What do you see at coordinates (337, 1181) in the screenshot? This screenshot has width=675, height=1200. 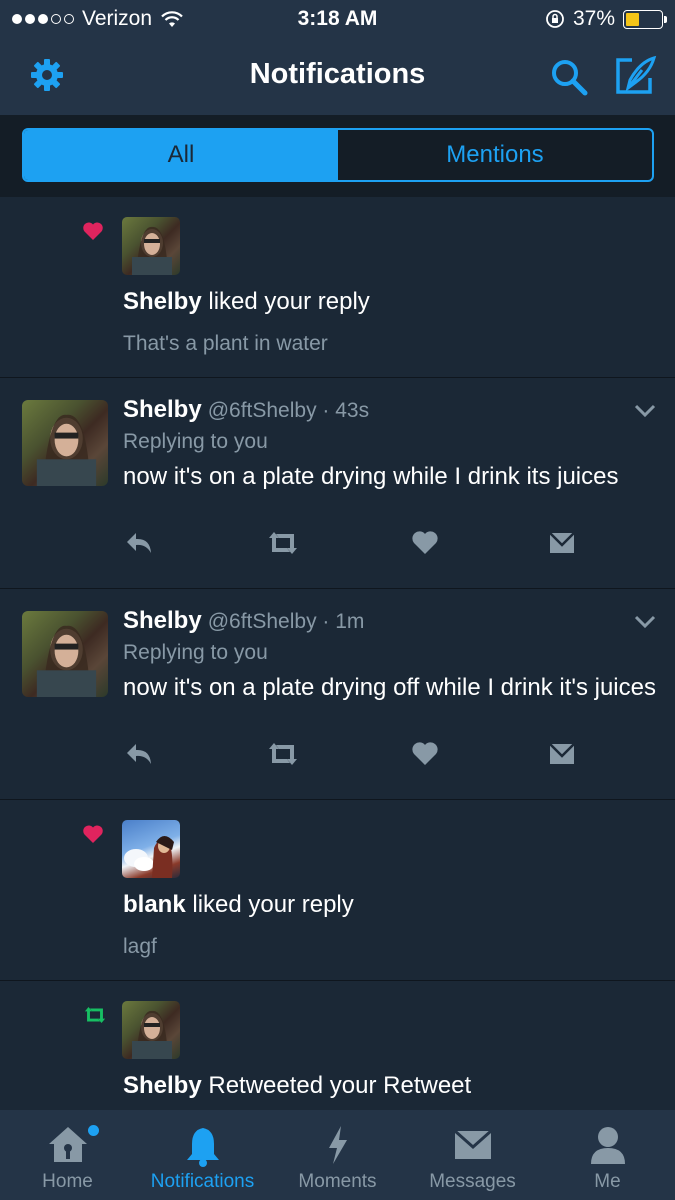 I see `tab-label: Moments` at bounding box center [337, 1181].